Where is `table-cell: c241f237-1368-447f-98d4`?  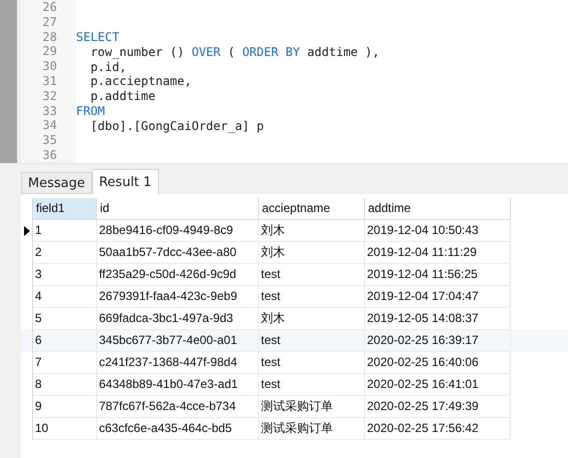
table-cell: c241f237-1368-447f-98d4 is located at coordinates (178, 363).